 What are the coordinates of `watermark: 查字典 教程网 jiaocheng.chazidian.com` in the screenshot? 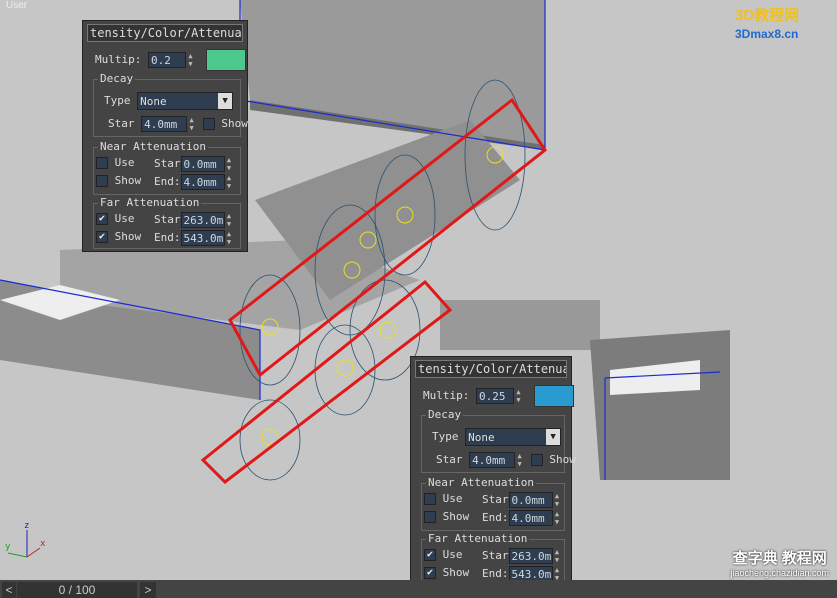 It's located at (779, 564).